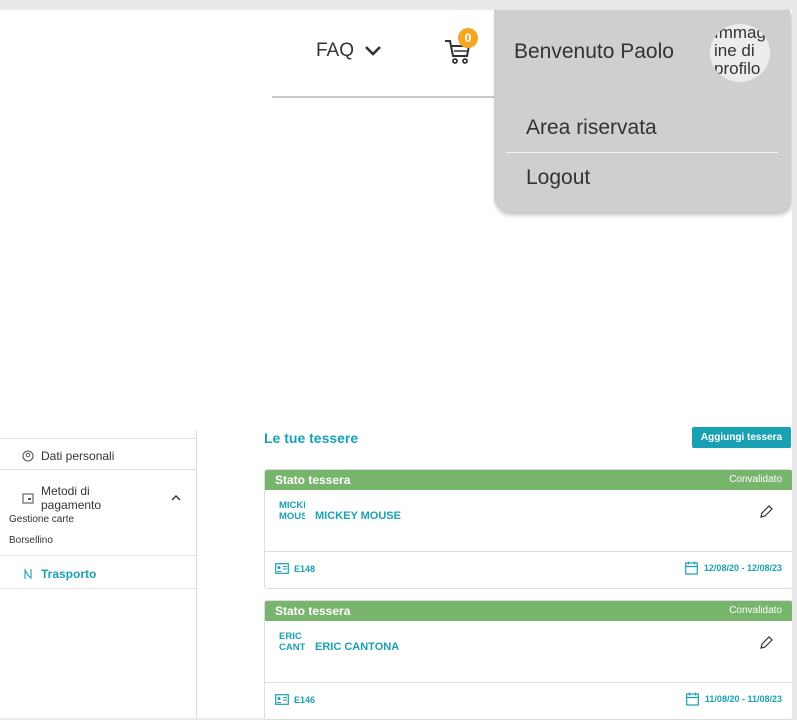  Describe the element at coordinates (31, 540) in the screenshot. I see `sidebar-subitem-borsellino: Borsellino` at that location.